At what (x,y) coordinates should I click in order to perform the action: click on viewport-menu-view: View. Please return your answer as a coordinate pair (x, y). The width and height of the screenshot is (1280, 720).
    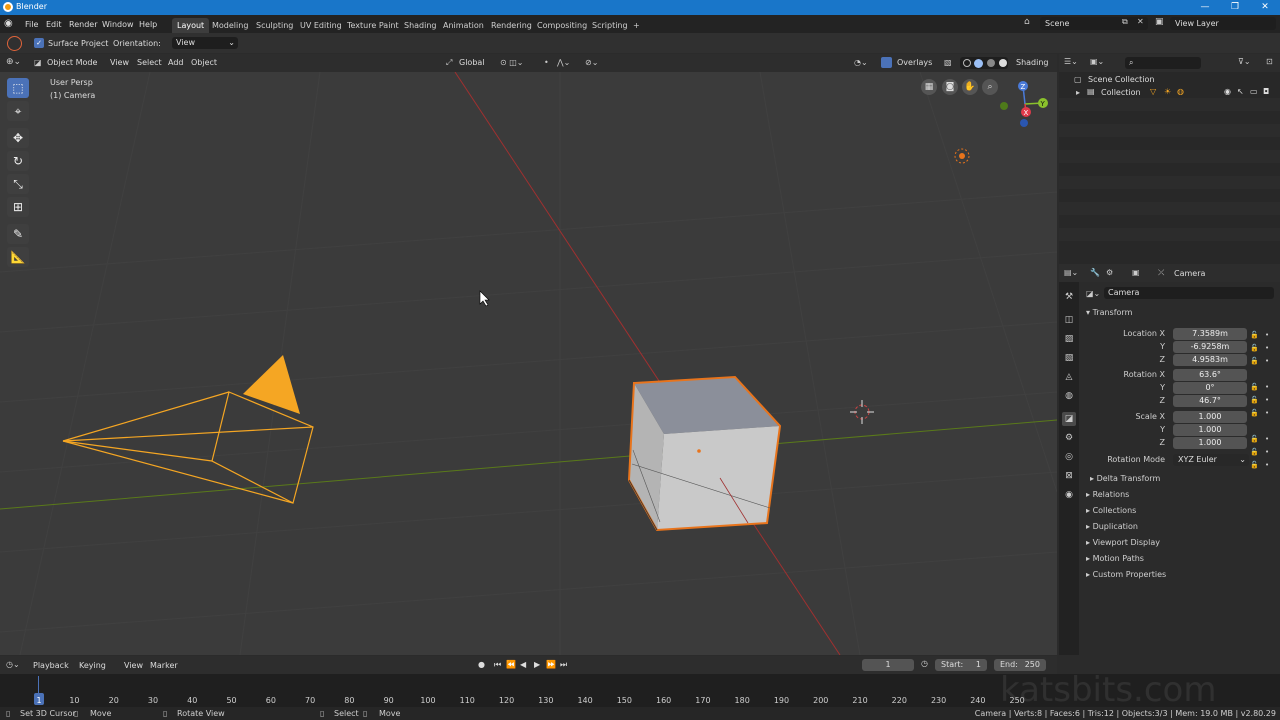
    Looking at the image, I should click on (119, 62).